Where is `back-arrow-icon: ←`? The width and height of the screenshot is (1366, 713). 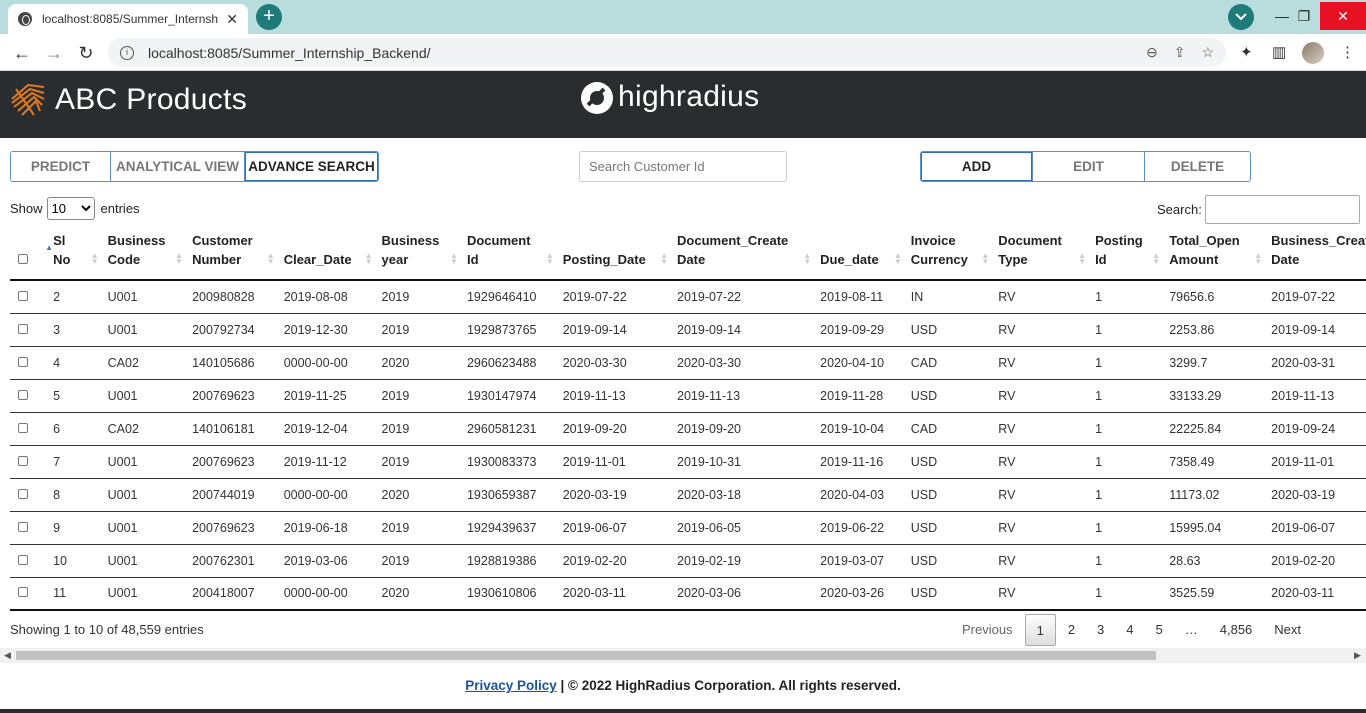
back-arrow-icon: ← is located at coordinates (22, 53).